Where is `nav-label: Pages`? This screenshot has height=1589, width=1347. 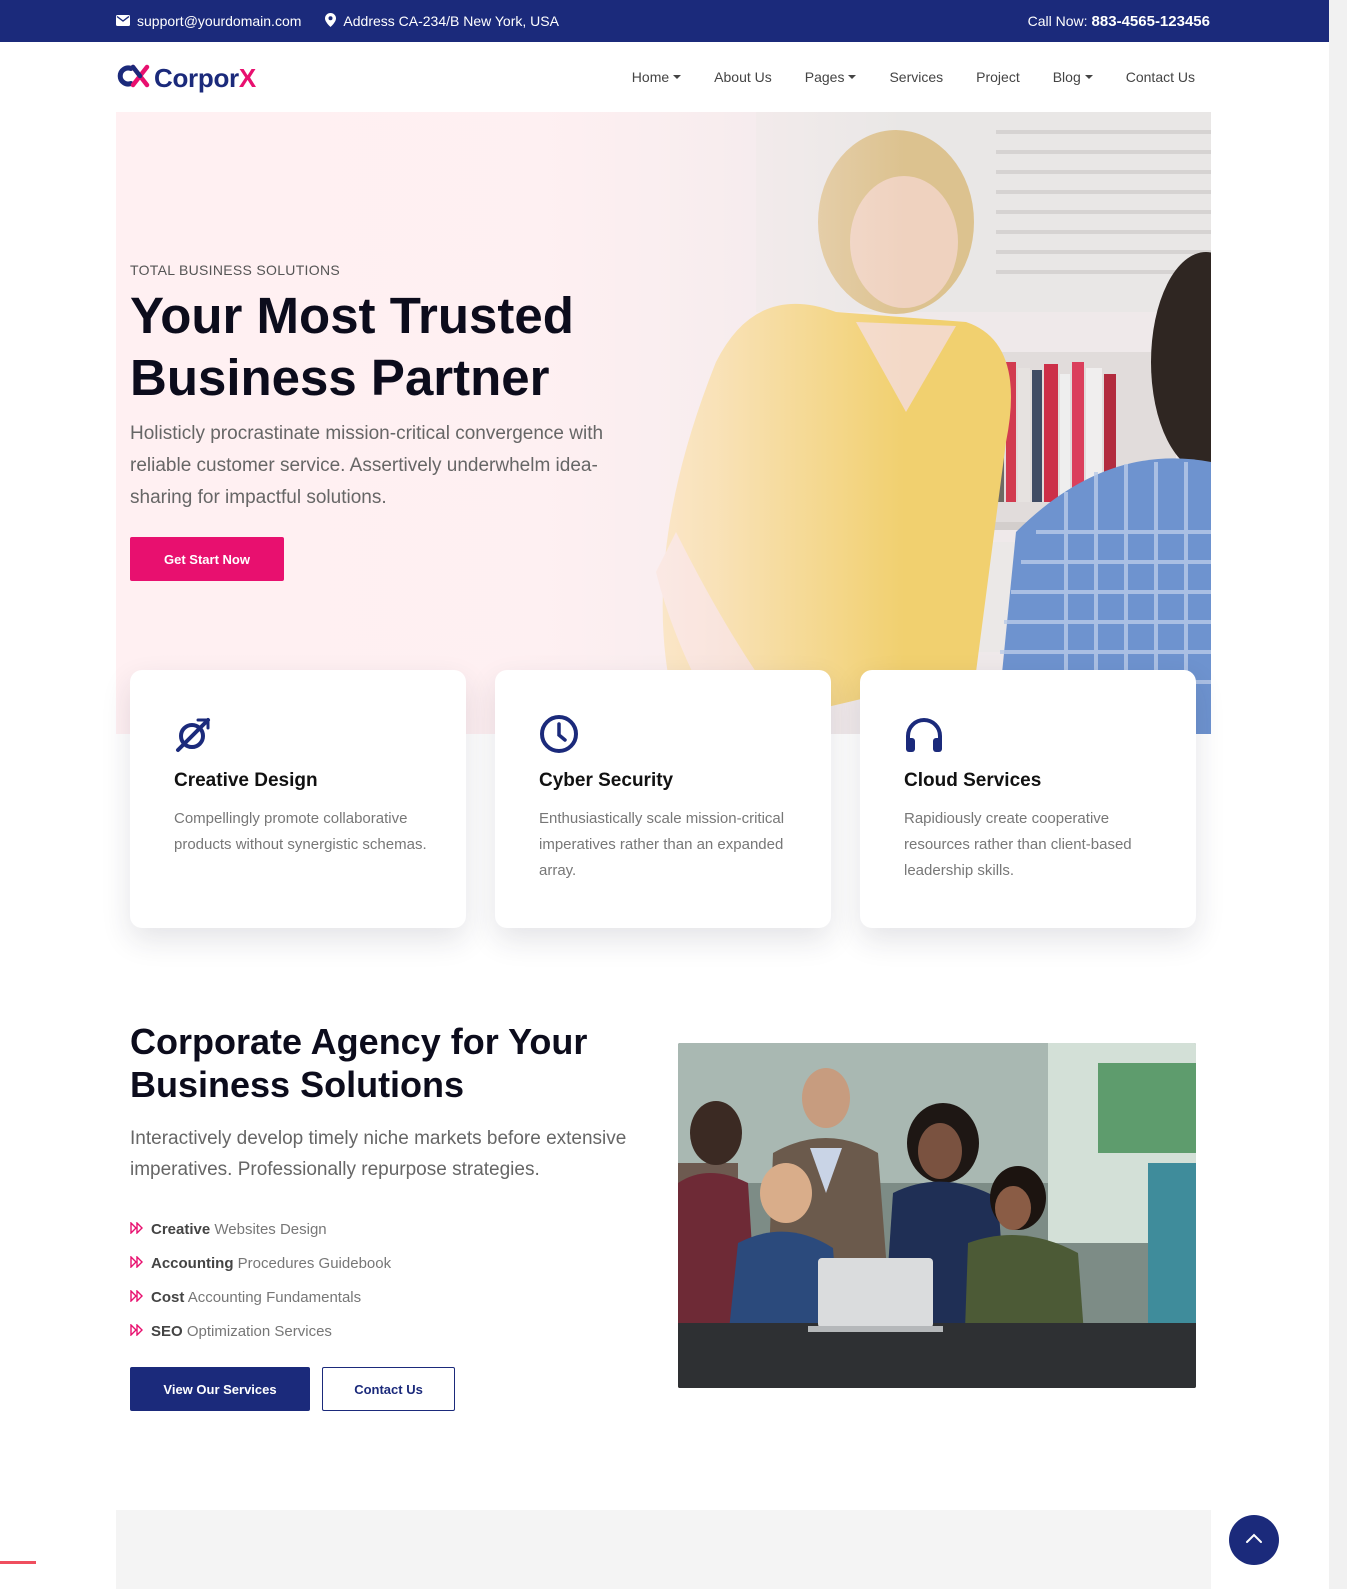 nav-label: Pages is located at coordinates (825, 77).